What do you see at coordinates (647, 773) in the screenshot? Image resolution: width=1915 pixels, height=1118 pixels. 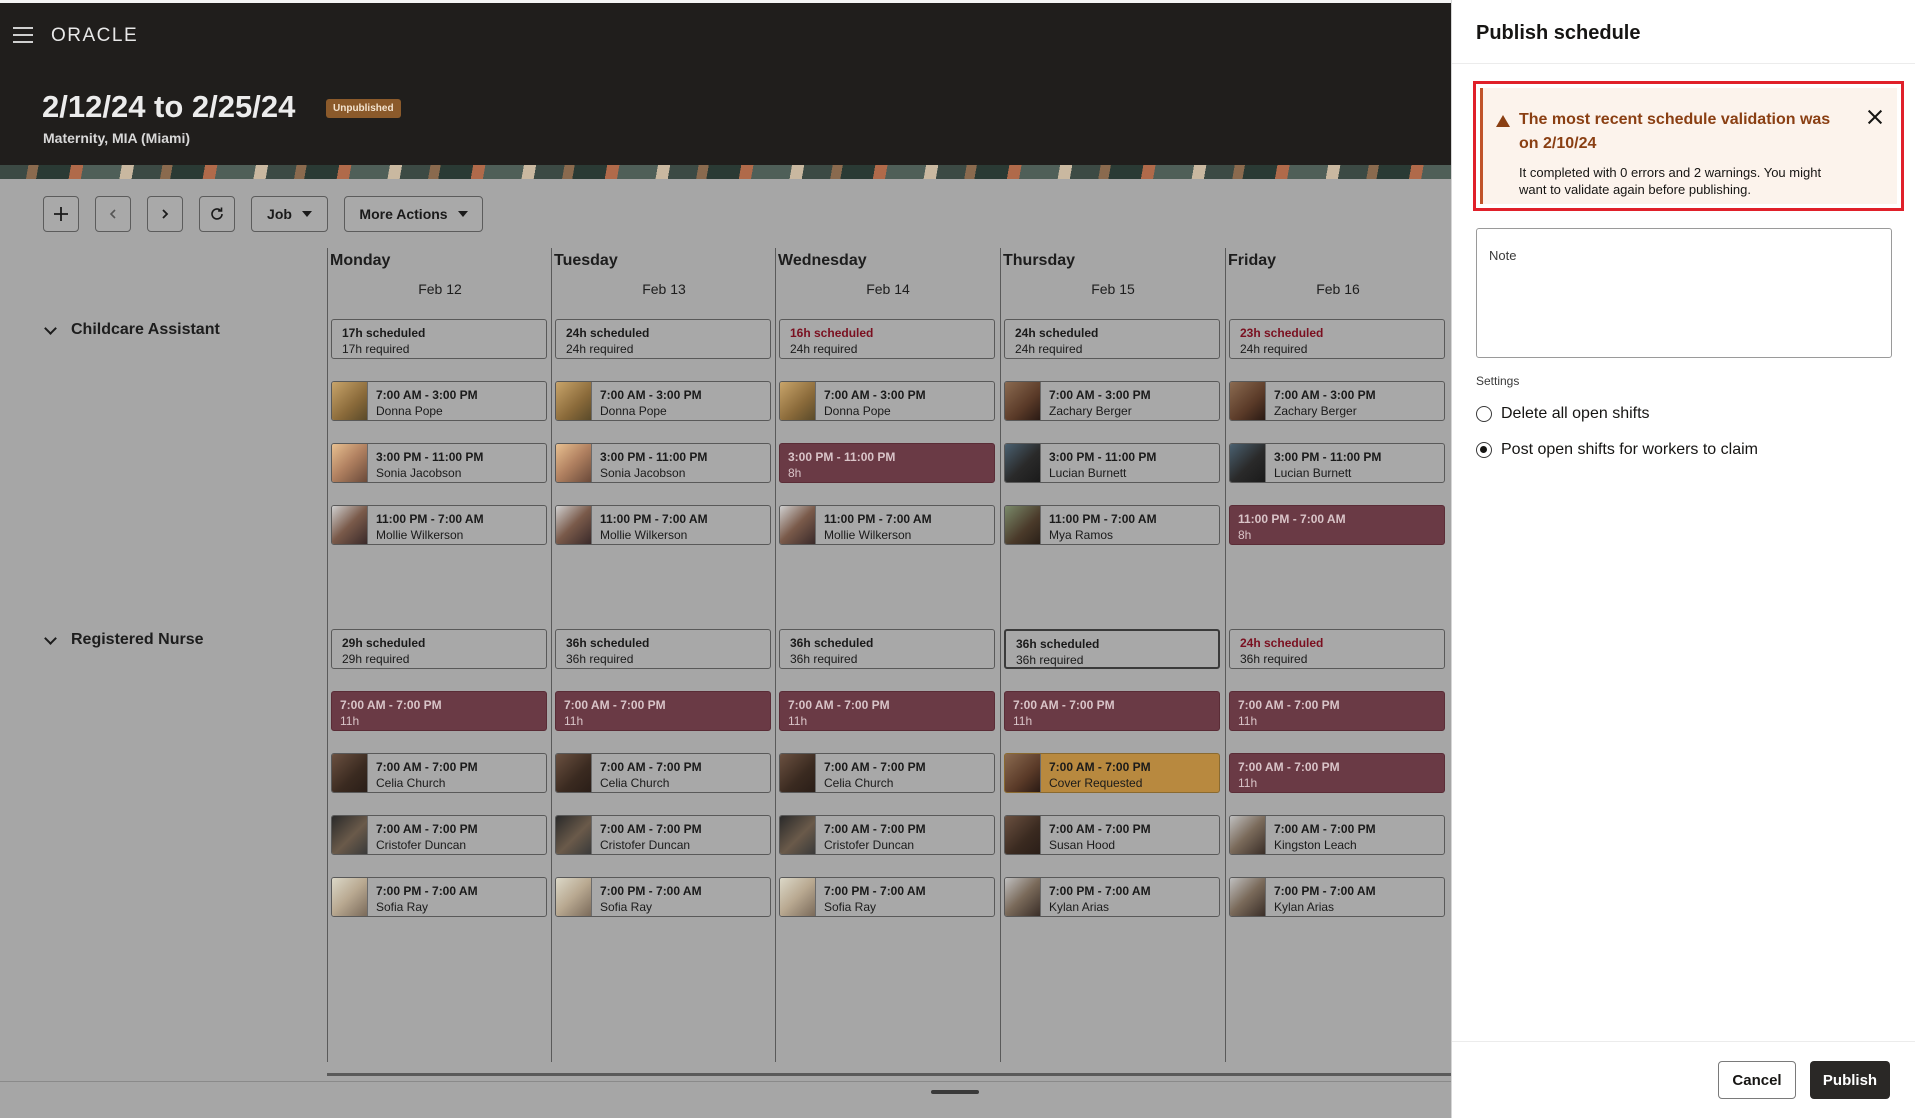 I see `shift-details: 7:00 AM - 7:00 PM Celia Church` at bounding box center [647, 773].